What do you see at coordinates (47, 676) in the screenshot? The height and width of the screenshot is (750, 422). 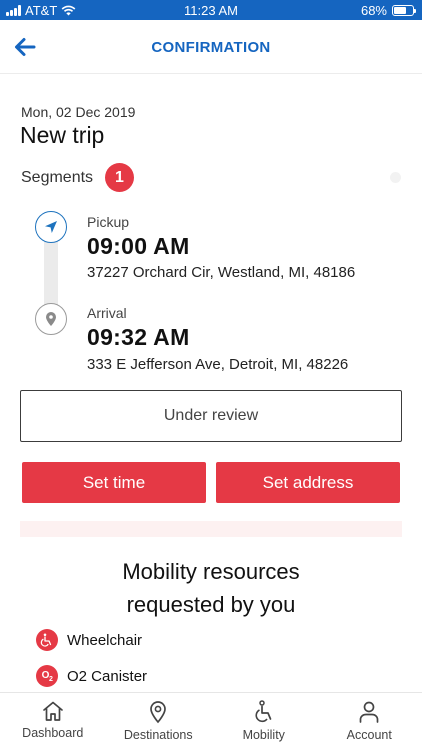 I see `o2-canister-icon: O2` at bounding box center [47, 676].